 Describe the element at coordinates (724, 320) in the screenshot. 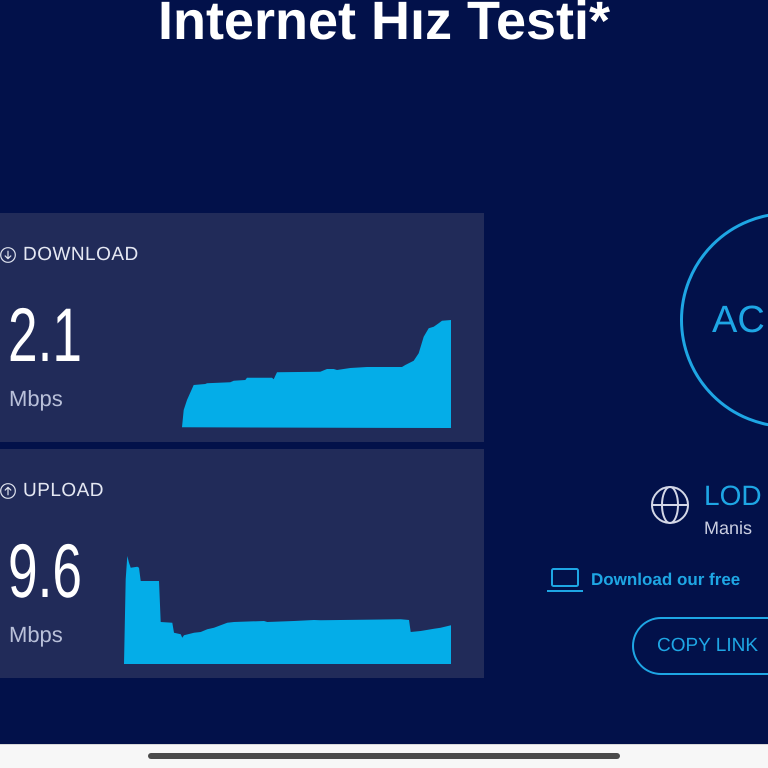

I see `circle-button: AC` at that location.